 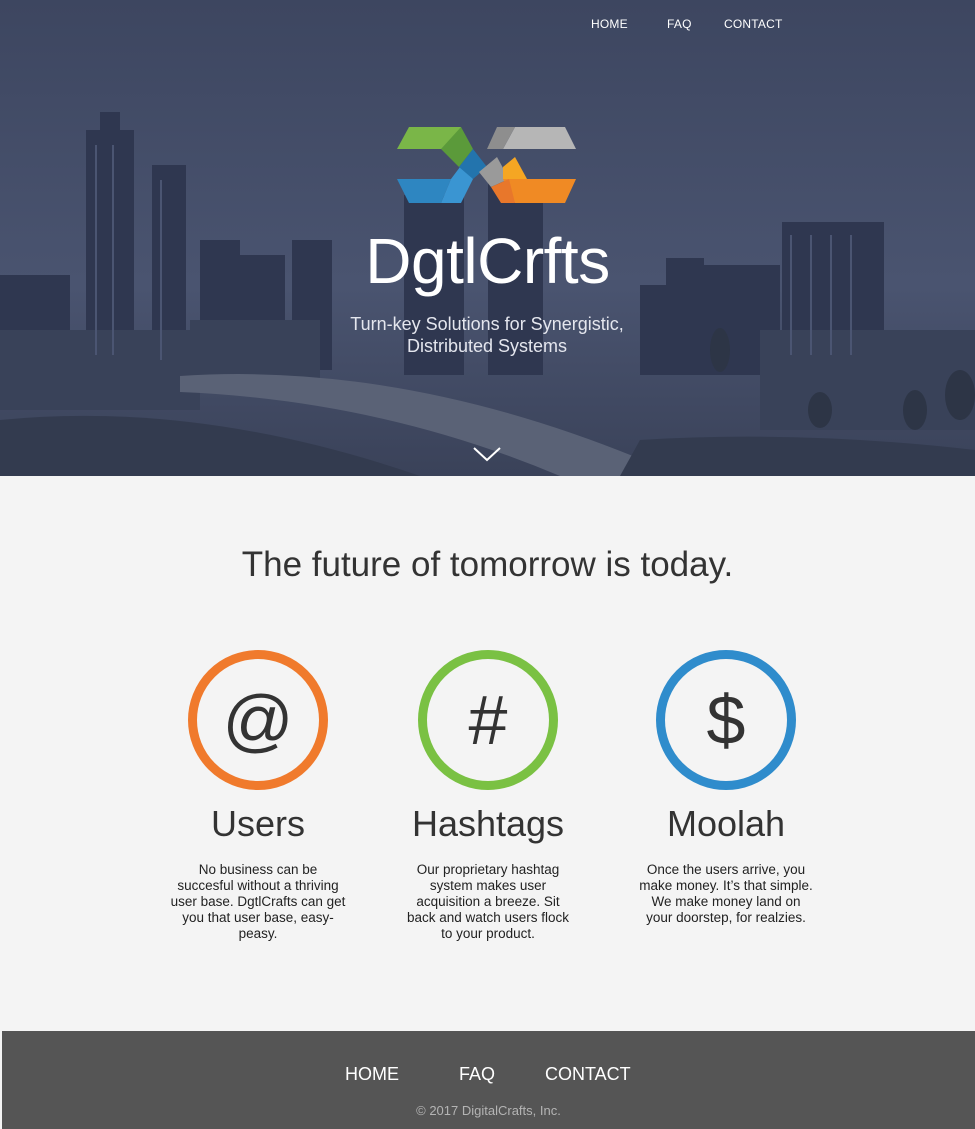 I want to click on dgtlcrfts-logo-icon, so click(x=486, y=165).